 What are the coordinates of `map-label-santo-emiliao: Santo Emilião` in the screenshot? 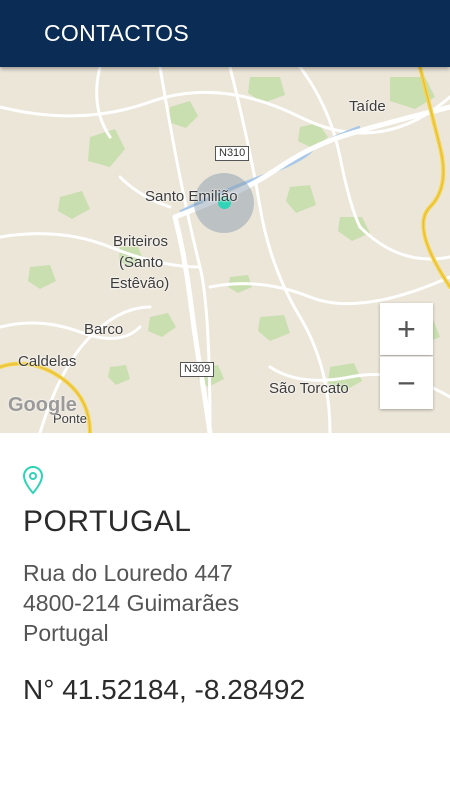 It's located at (191, 196).